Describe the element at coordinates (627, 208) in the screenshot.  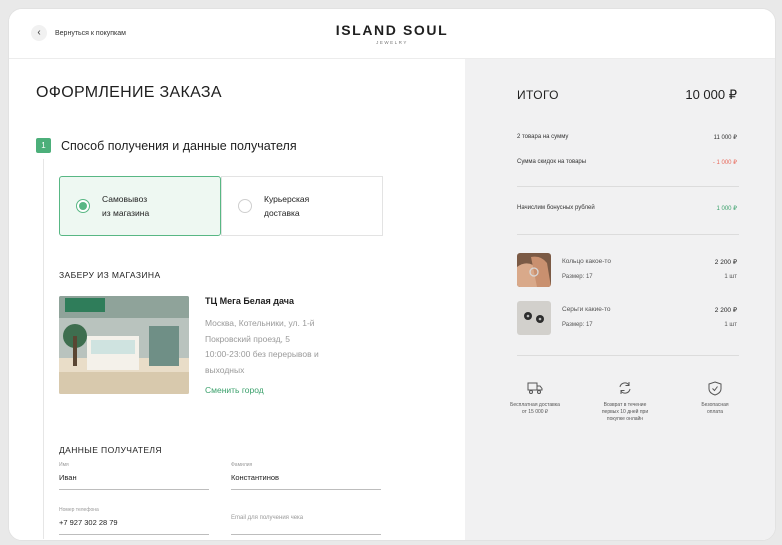
I see `summary-line-bonus: Начислим бонусных рублей 1 000 ₽` at that location.